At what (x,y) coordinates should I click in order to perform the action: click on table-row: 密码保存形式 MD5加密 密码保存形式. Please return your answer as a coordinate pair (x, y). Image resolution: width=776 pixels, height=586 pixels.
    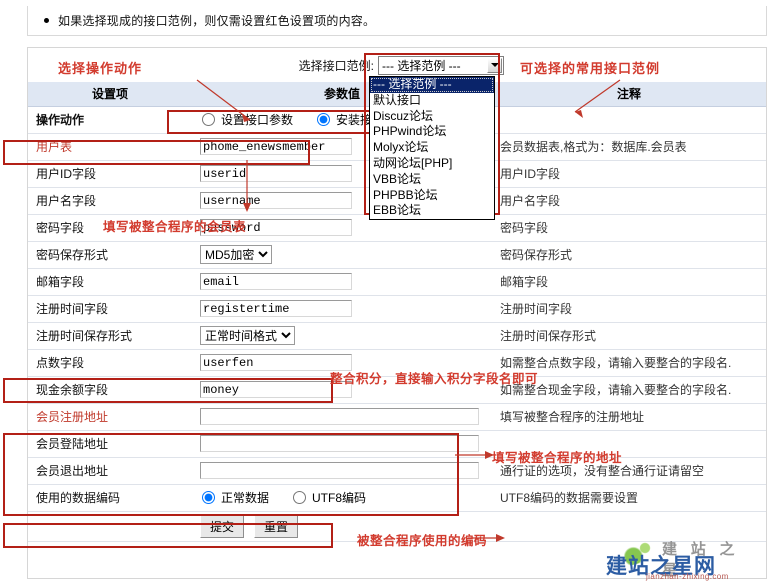
    Looking at the image, I should click on (397, 255).